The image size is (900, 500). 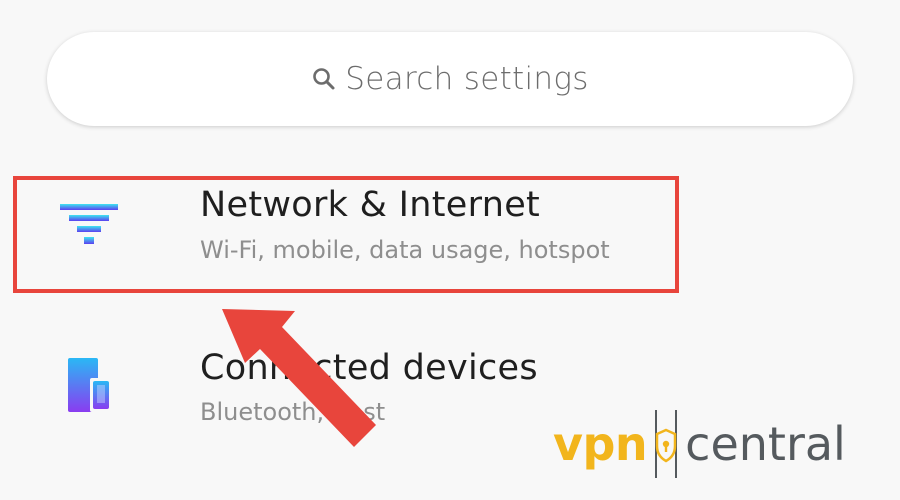 I want to click on item-title: Network & Internet, so click(x=370, y=205).